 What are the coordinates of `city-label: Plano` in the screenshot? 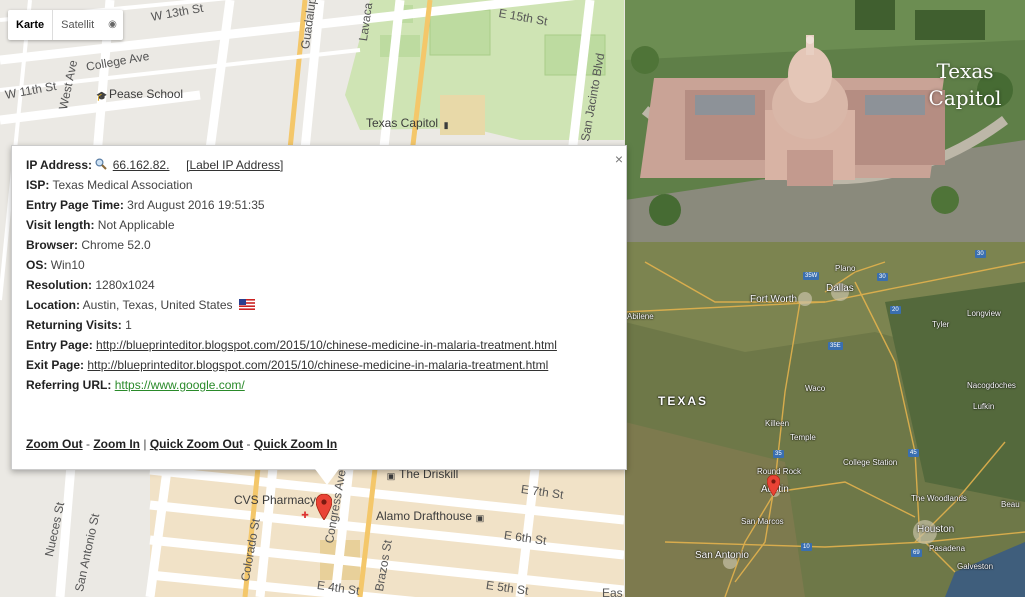 It's located at (845, 268).